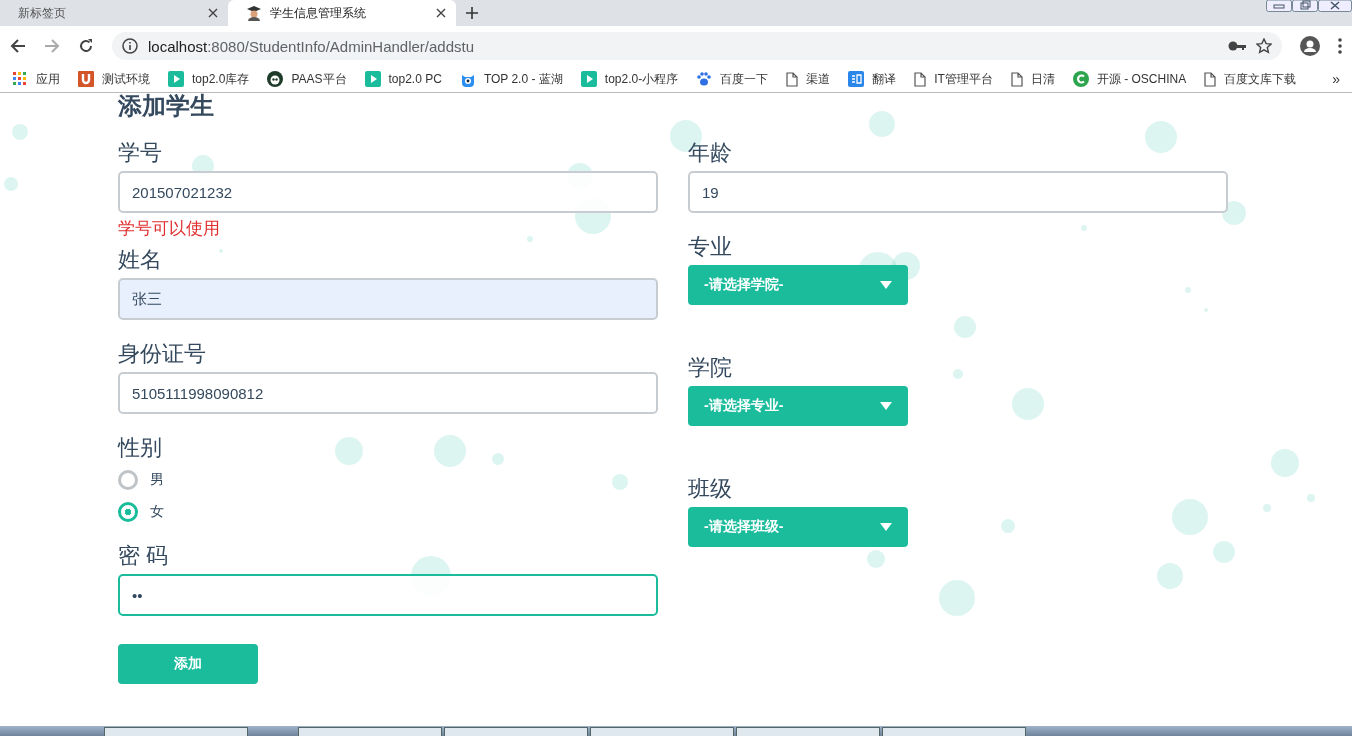 The width and height of the screenshot is (1352, 740). What do you see at coordinates (140, 153) in the screenshot?
I see `field-label: 学号` at bounding box center [140, 153].